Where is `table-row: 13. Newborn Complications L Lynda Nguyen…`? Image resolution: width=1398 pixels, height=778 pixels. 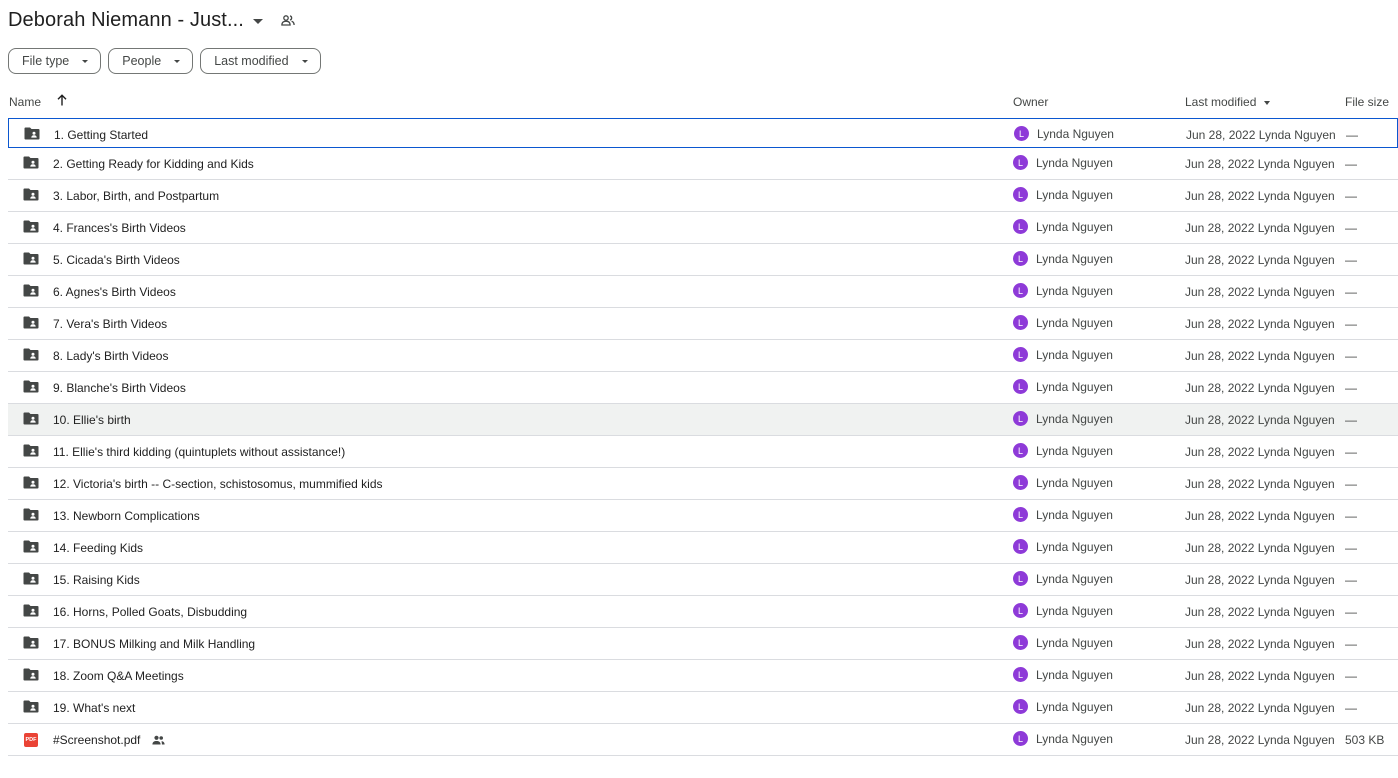 table-row: 13. Newborn Complications L Lynda Nguyen… is located at coordinates (703, 516).